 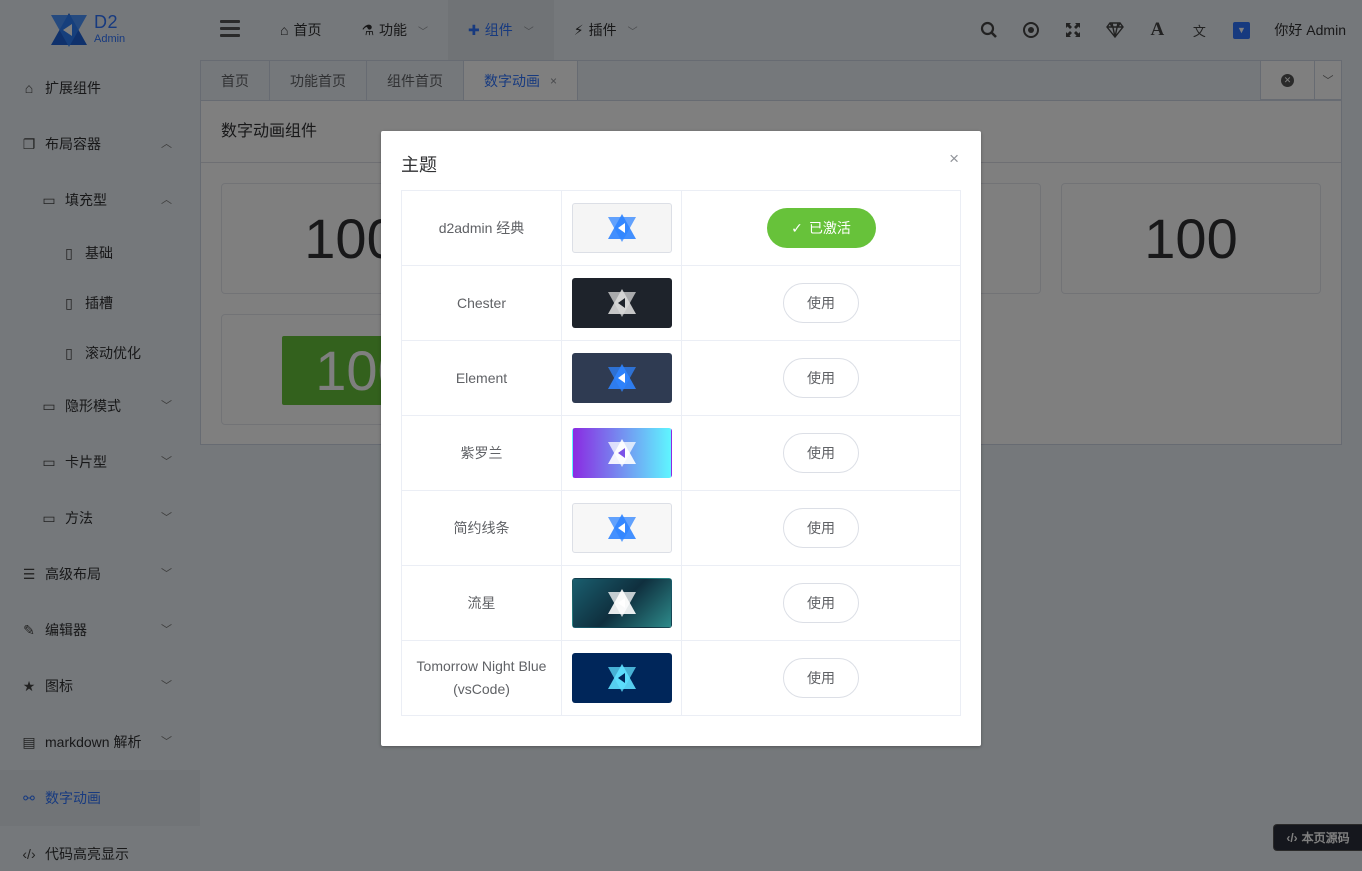 I want to click on theme-name: 简约线条, so click(x=481, y=528).